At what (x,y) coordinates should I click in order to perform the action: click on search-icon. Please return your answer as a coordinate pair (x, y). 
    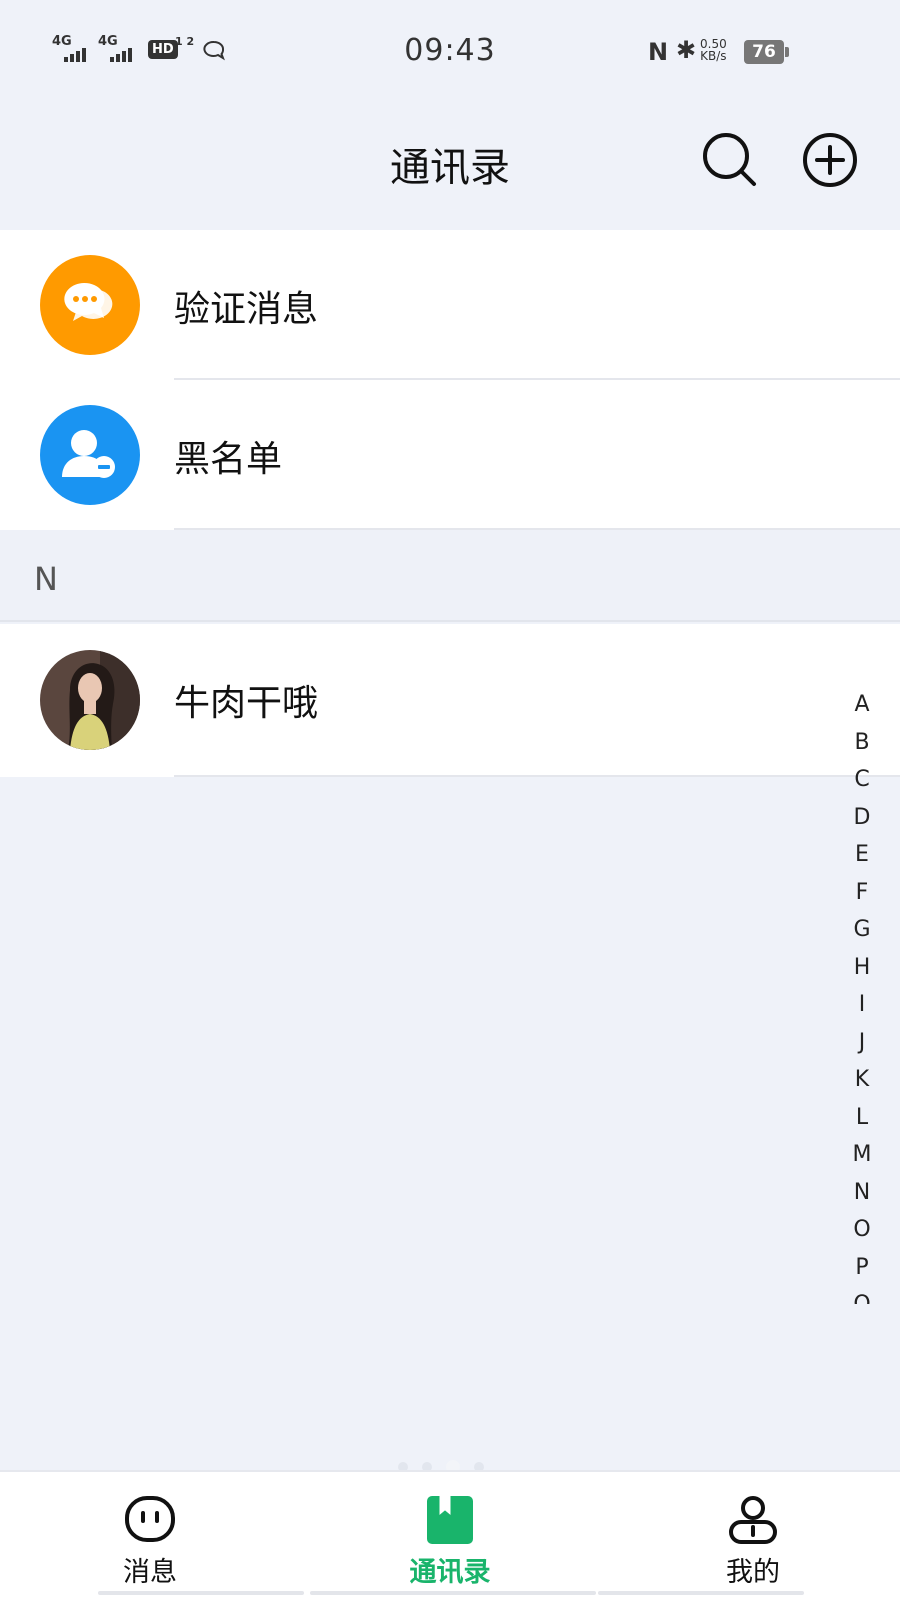
    Looking at the image, I should click on (729, 159).